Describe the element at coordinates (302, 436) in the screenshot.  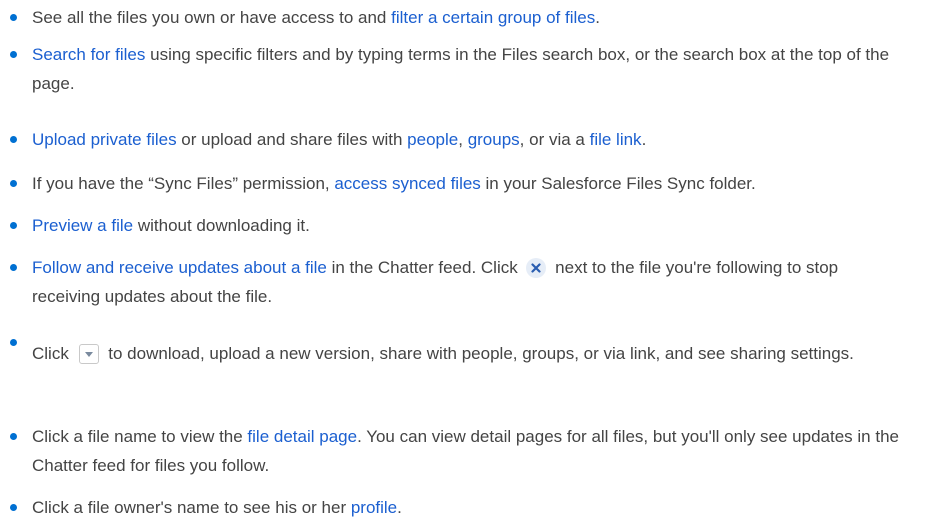
I see `file-detail-page-link: file detail page` at that location.